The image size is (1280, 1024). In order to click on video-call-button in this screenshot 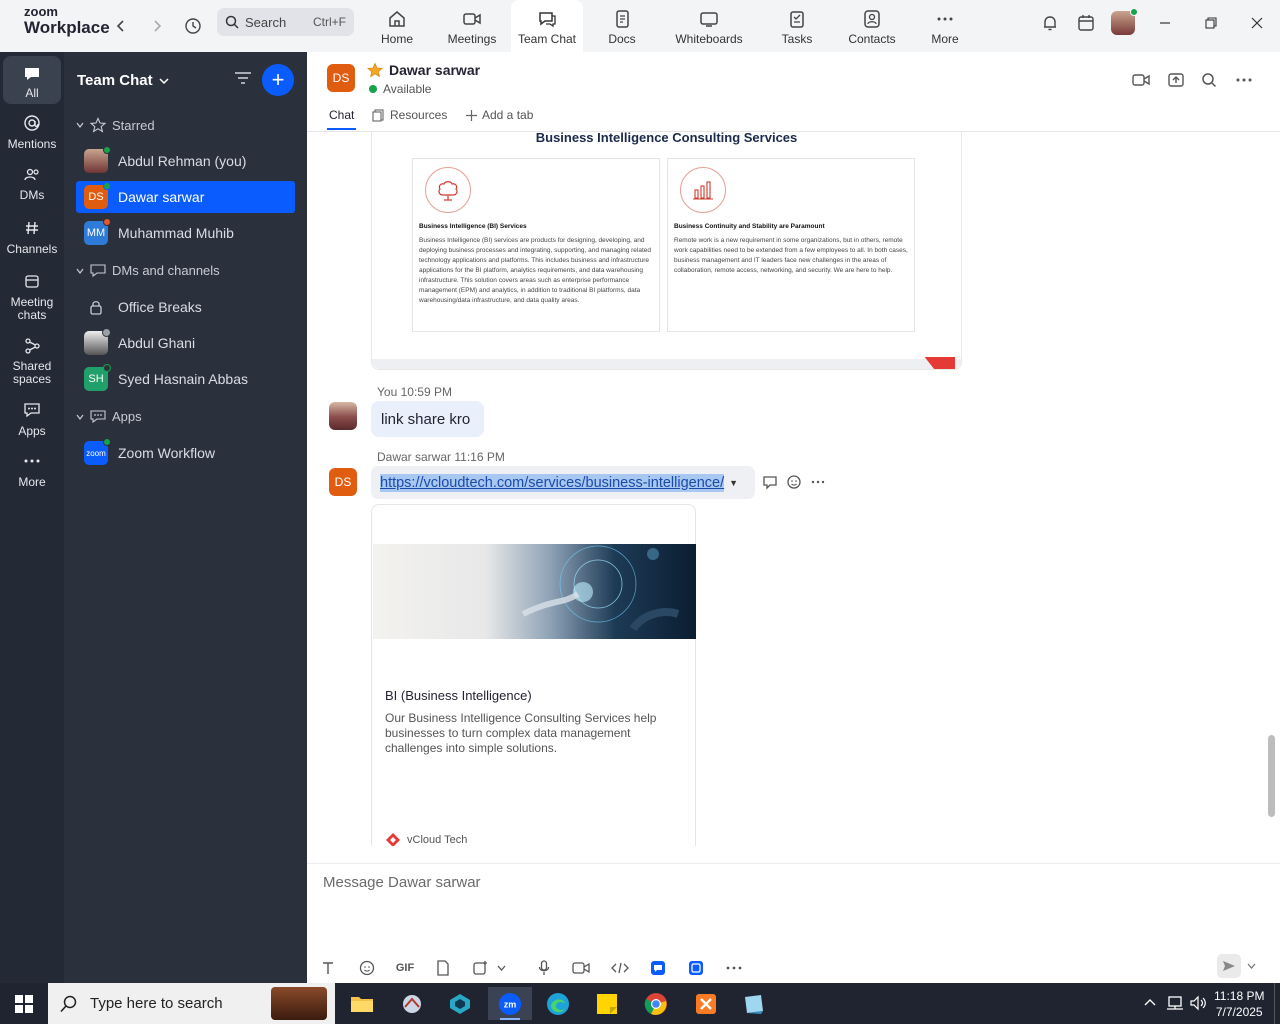, I will do `click(1141, 81)`.